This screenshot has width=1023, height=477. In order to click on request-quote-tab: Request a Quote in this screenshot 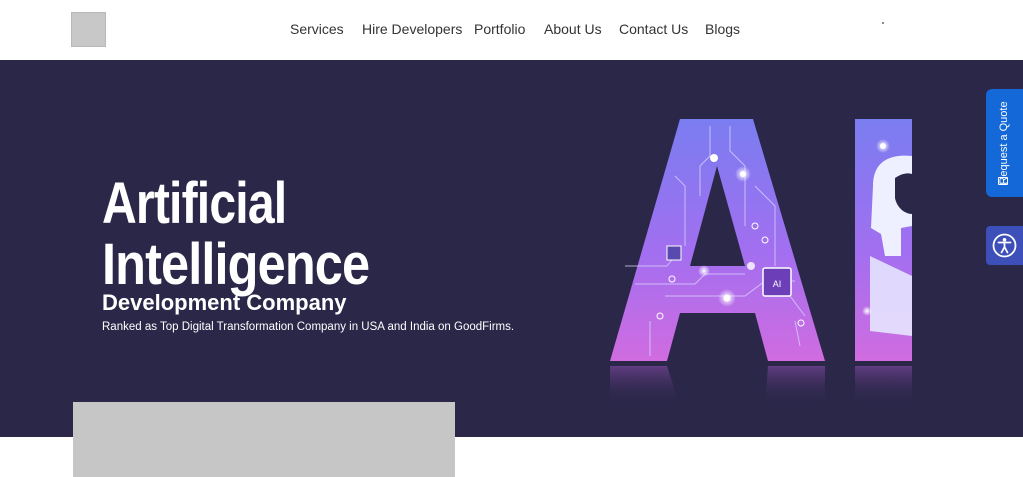, I will do `click(1004, 143)`.